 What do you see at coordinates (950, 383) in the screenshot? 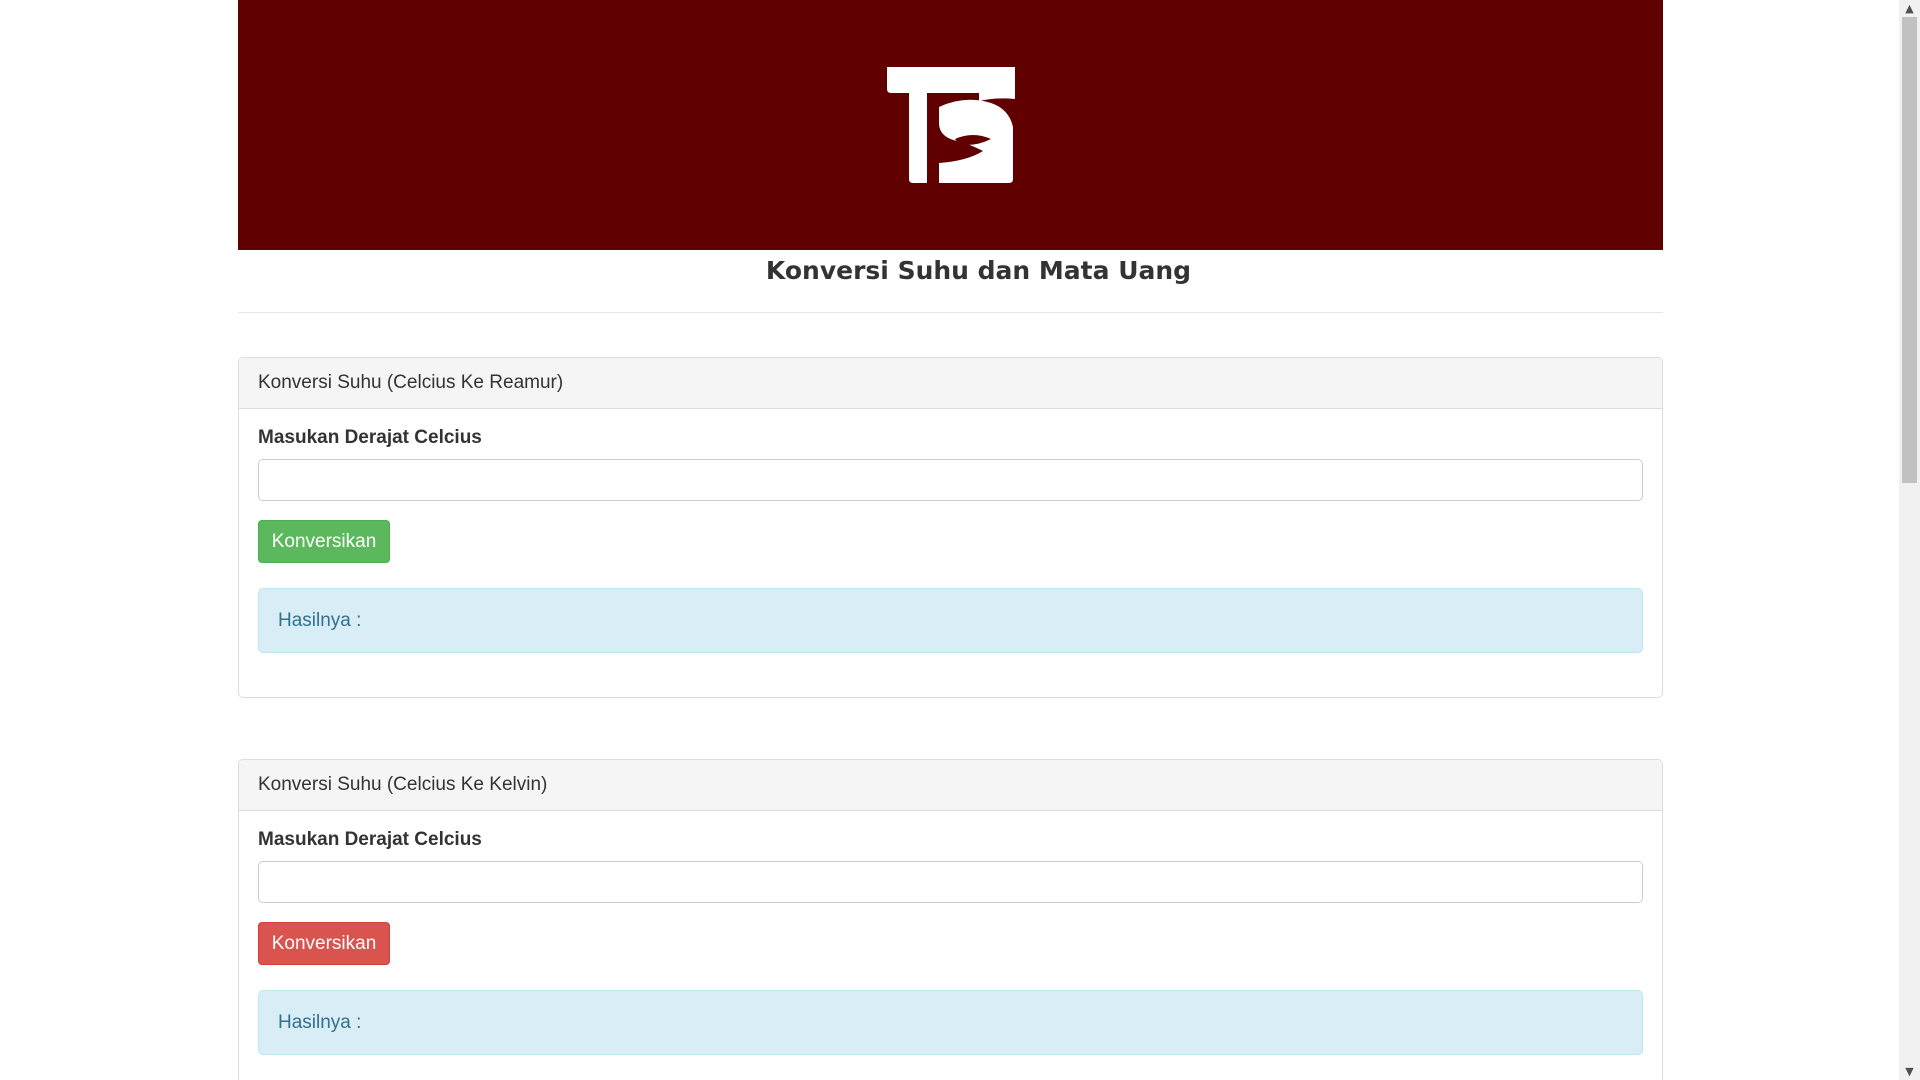
I see `panel-heading: Konversi Suhu (Celcius Ke Reamur)` at bounding box center [950, 383].